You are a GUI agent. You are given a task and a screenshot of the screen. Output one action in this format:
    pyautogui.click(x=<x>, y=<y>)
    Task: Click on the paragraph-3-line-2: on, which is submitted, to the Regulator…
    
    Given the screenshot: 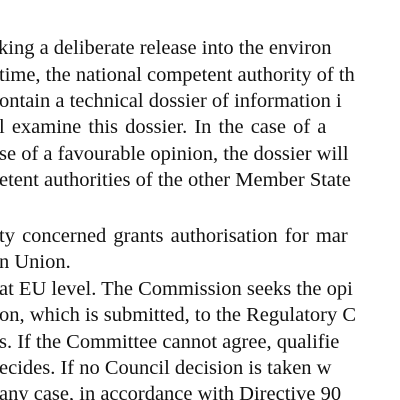 What is the action you would take?
    pyautogui.click(x=178, y=315)
    